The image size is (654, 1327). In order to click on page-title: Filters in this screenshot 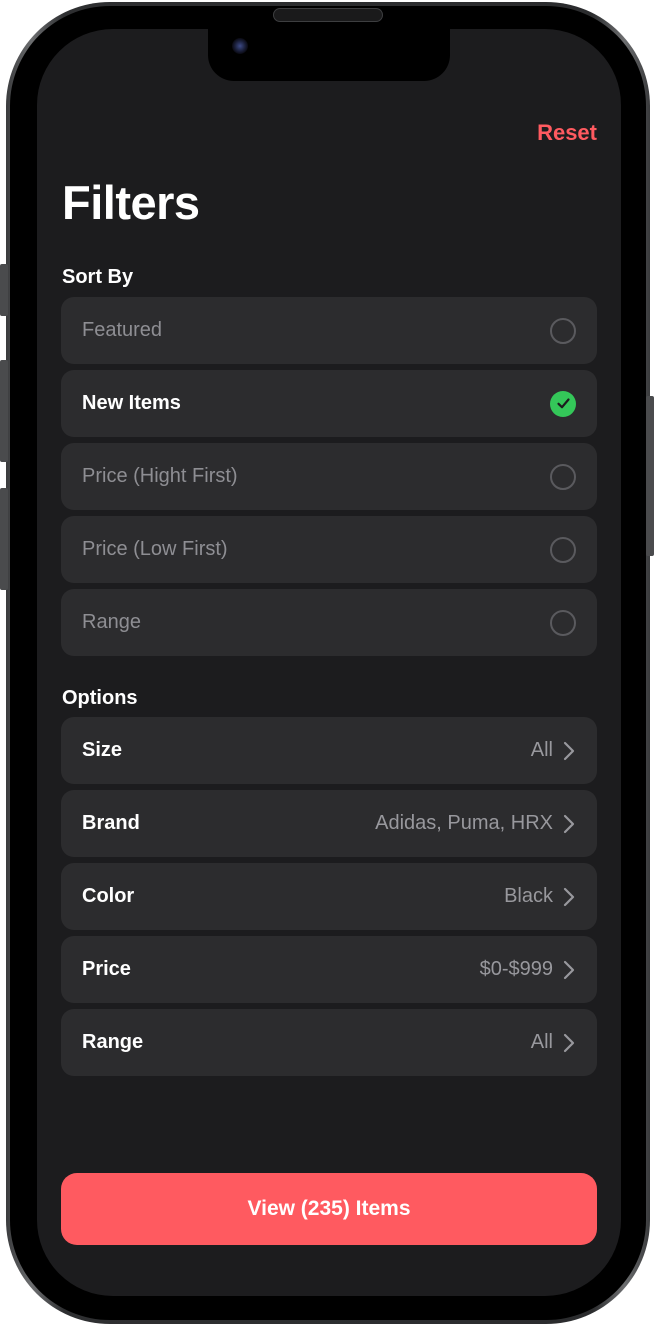, I will do `click(131, 202)`.